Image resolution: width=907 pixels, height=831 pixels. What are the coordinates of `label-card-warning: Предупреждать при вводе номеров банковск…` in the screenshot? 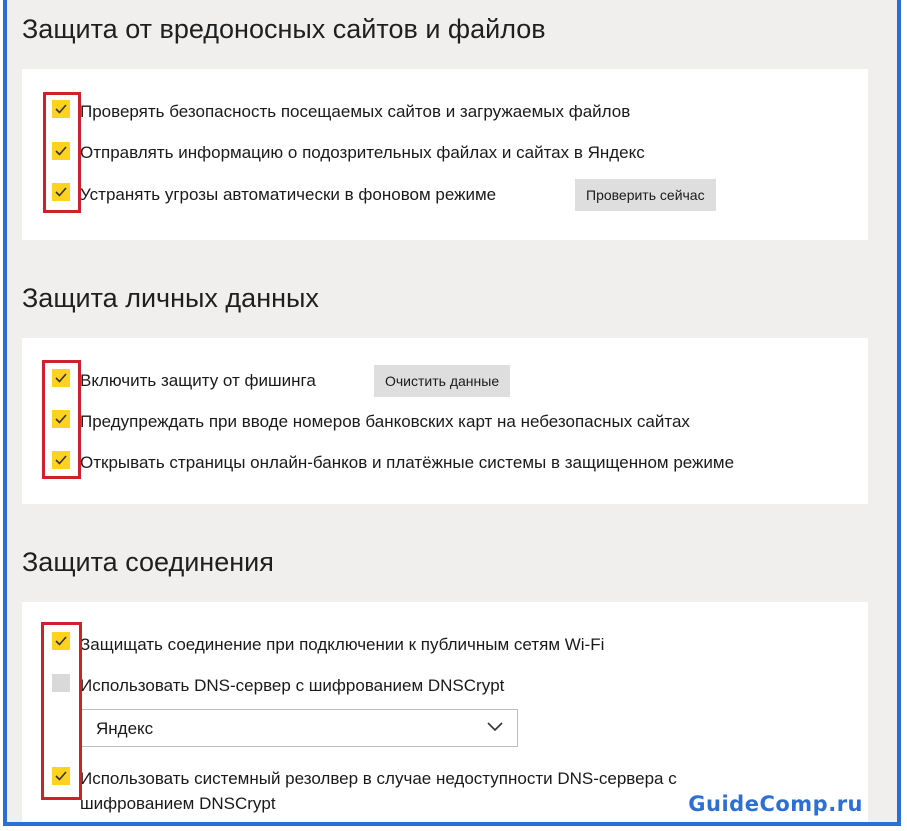 It's located at (385, 421).